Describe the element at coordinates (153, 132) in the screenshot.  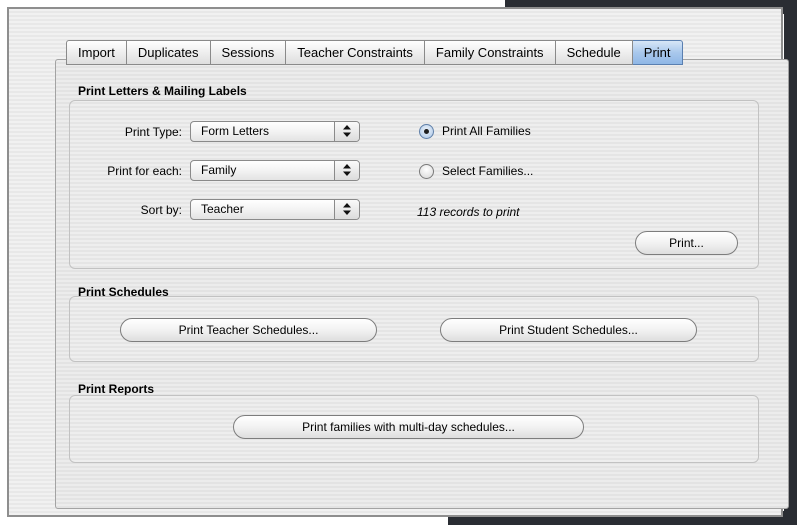
I see `print-type-label: Print Type:` at that location.